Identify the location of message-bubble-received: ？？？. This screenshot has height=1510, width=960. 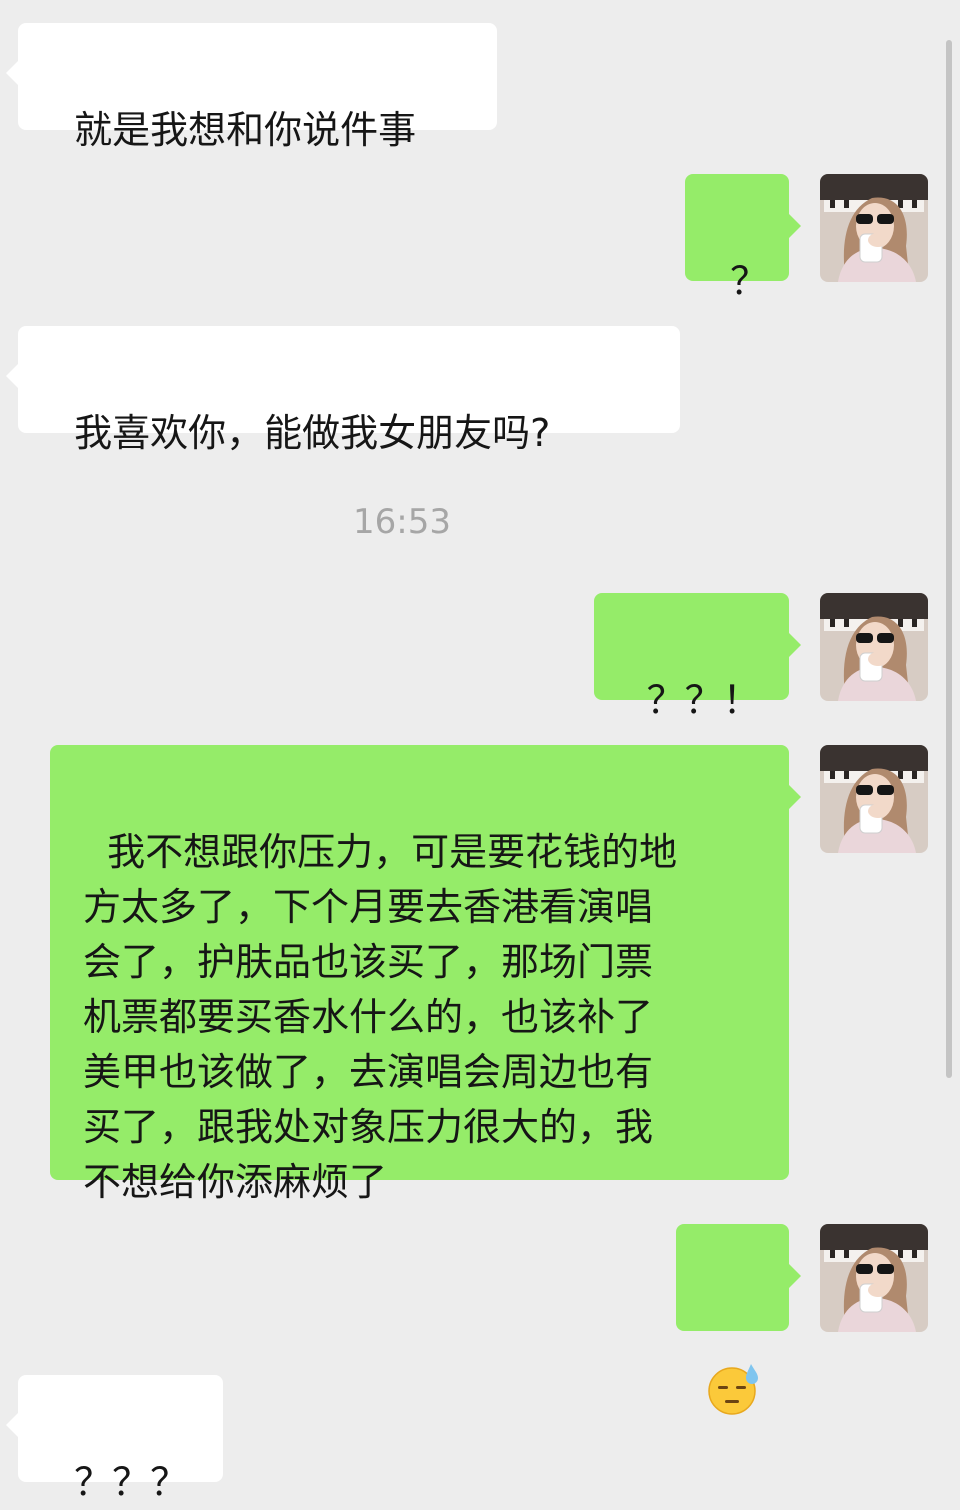
(114, 1439).